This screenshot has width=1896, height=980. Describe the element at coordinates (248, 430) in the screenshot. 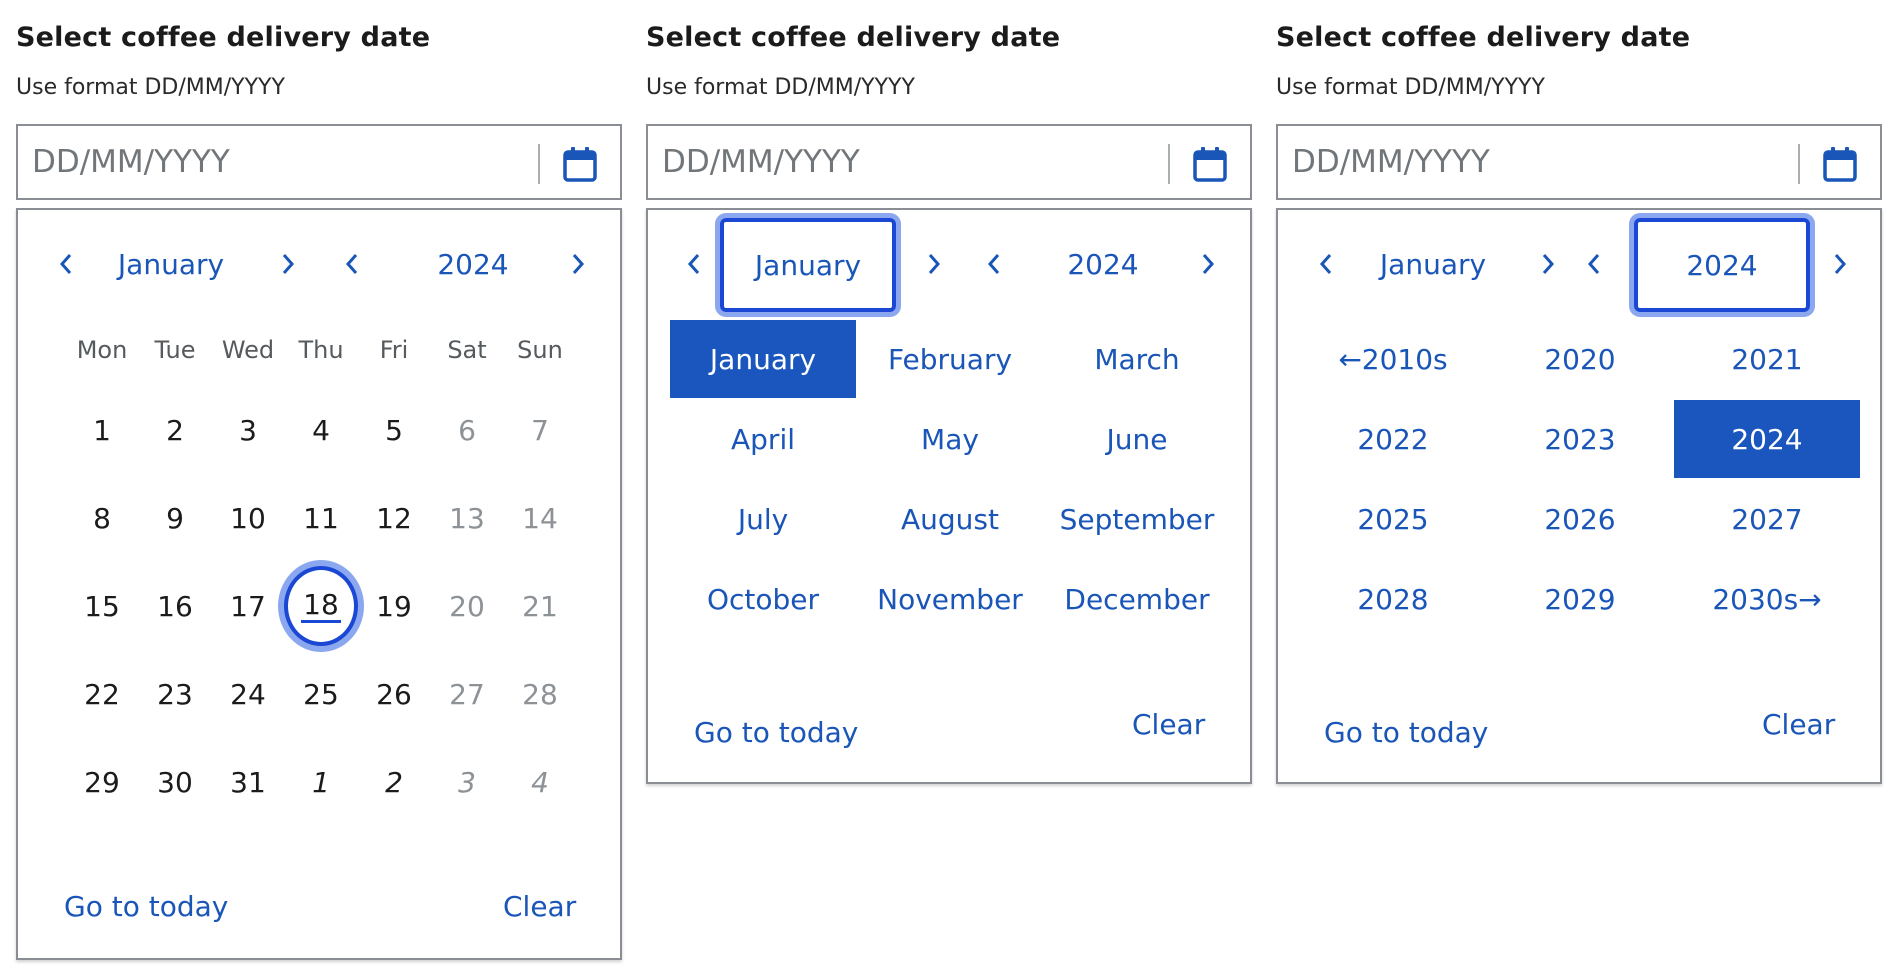

I see `day-cell: 3` at that location.